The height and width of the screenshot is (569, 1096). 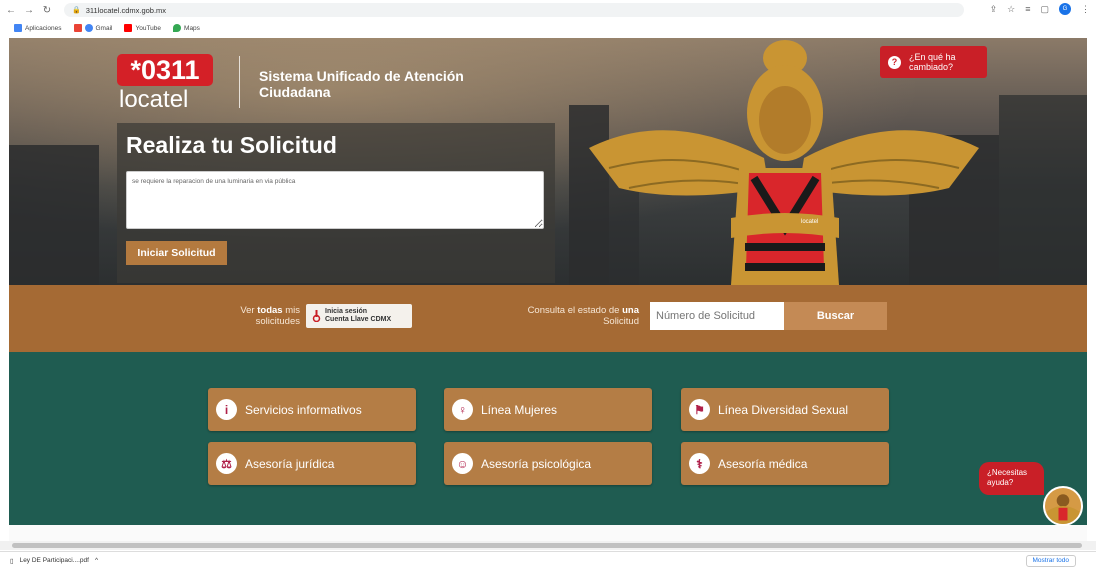 I want to click on login-label: Inicia sesión Cuenta Llave CDMX, so click(x=358, y=315).